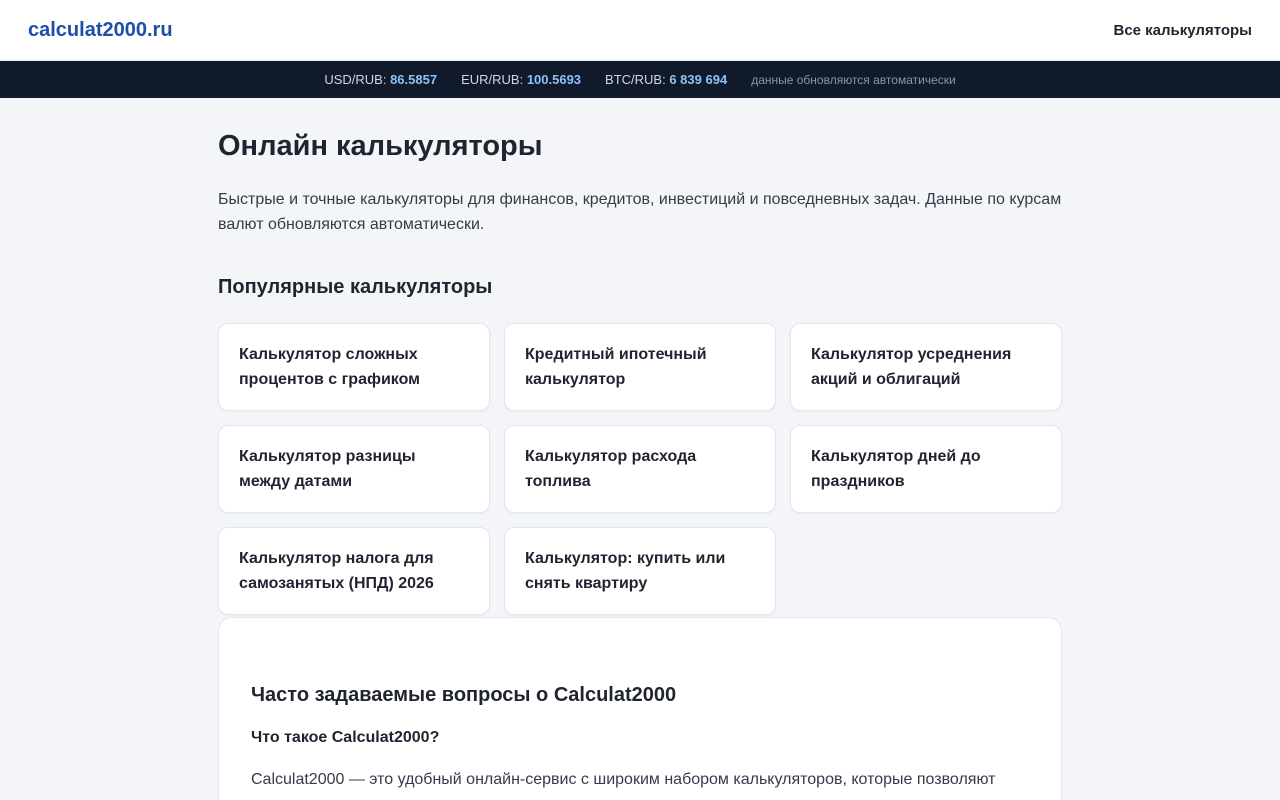  Describe the element at coordinates (492, 79) in the screenshot. I see `rate-eur-label: EUR/RUB:` at that location.